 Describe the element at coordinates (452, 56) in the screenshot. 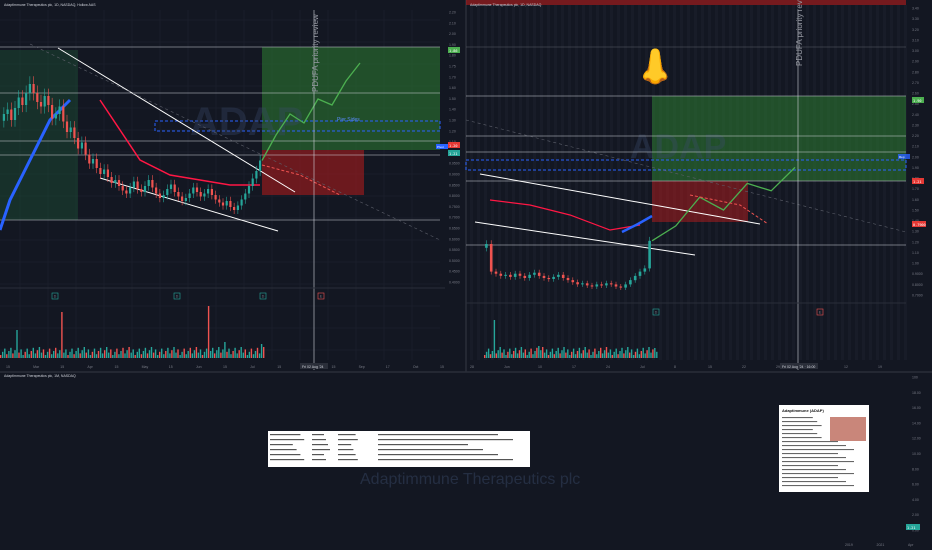

I see `price-tick-label: 1.80` at that location.